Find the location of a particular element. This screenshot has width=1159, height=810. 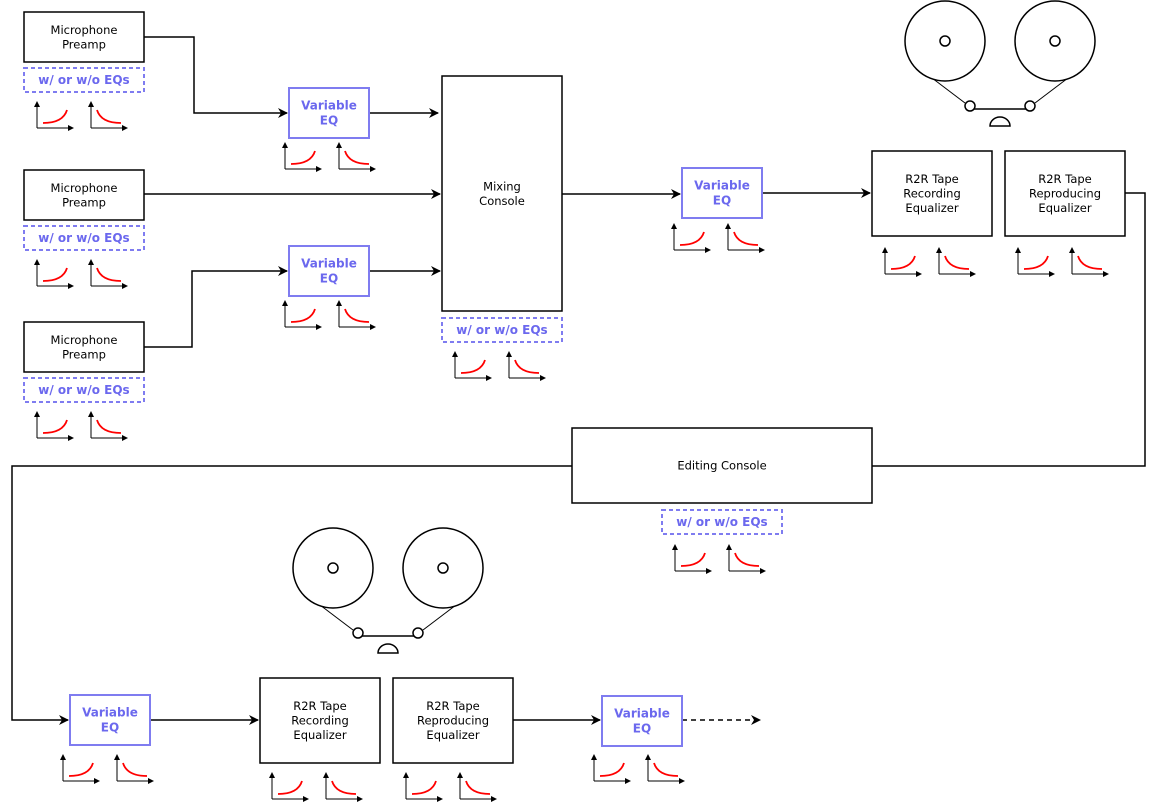

r2r-recording-equalizer-2: R2R TapeRecordingEqualizer is located at coordinates (320, 720).